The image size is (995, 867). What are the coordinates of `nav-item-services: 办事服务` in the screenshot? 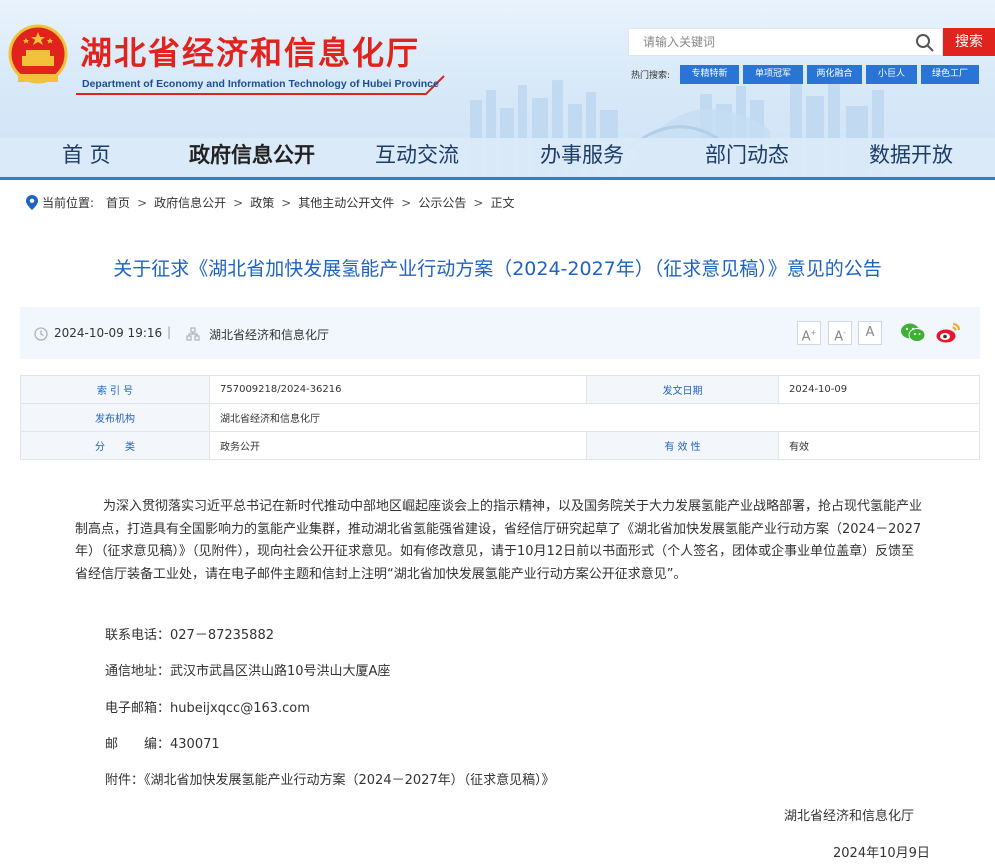 It's located at (582, 154).